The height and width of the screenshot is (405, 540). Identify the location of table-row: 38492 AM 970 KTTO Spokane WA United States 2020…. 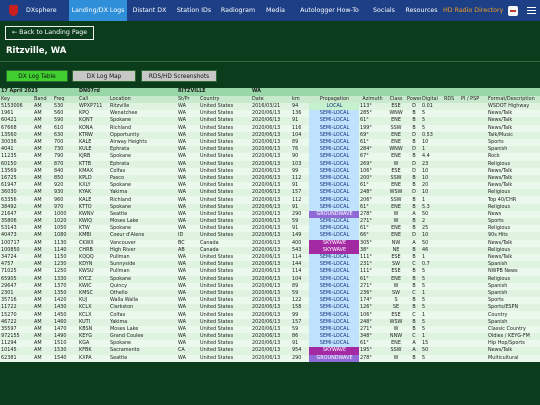
(270, 207).